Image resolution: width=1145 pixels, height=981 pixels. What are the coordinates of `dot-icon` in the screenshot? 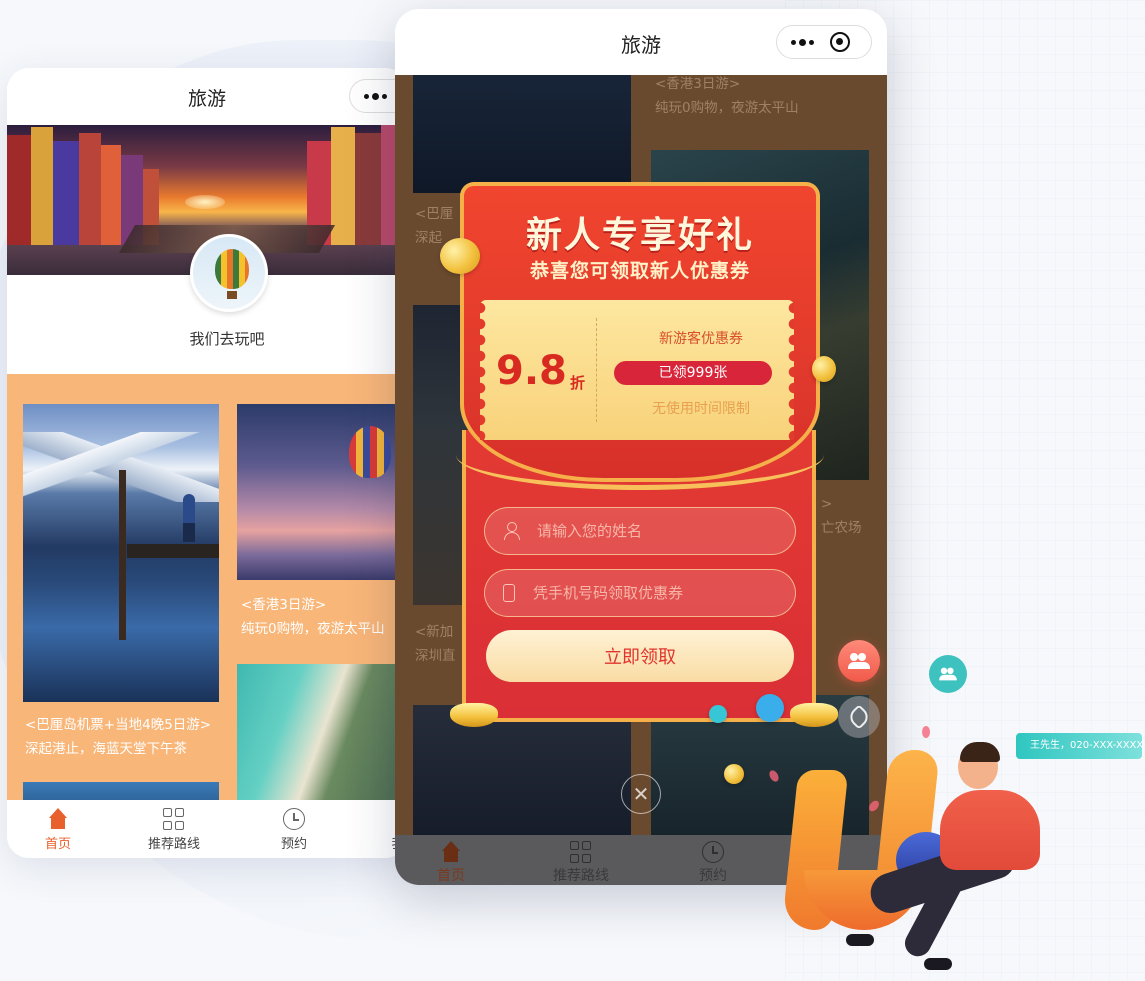 It's located at (718, 714).